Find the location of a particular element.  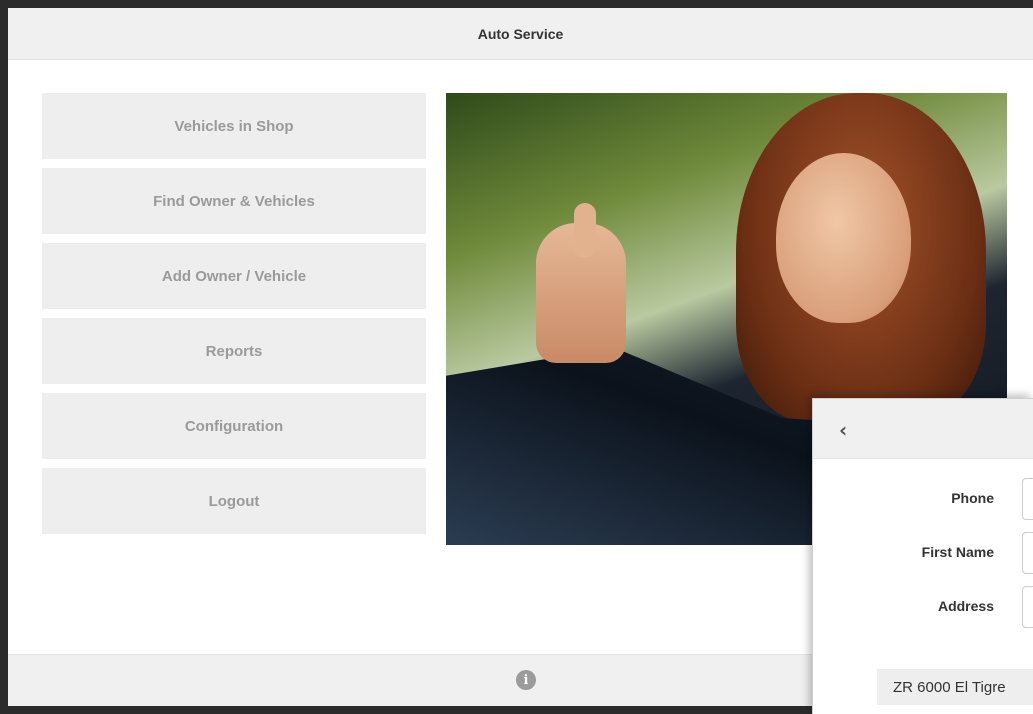

title-bar: Auto Service is located at coordinates (520, 34).